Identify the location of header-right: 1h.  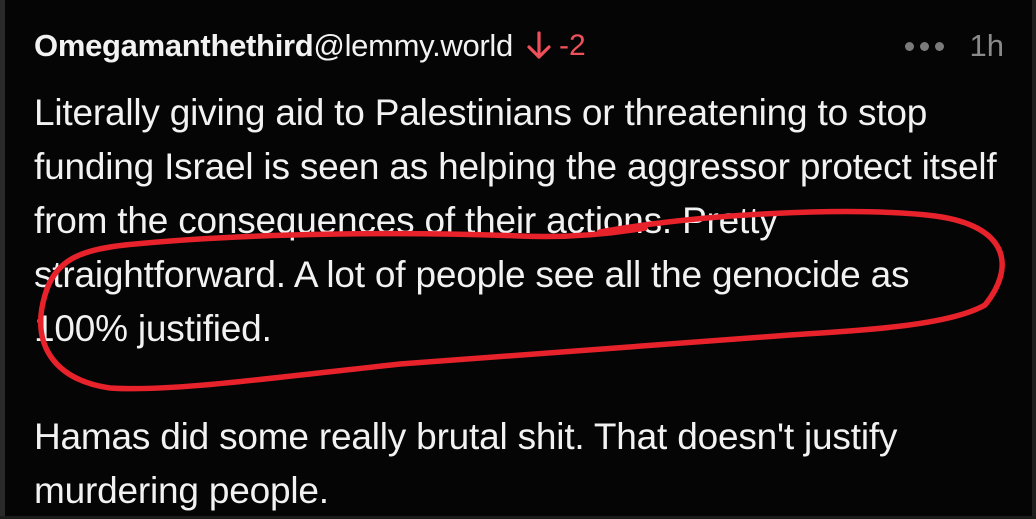
(954, 46).